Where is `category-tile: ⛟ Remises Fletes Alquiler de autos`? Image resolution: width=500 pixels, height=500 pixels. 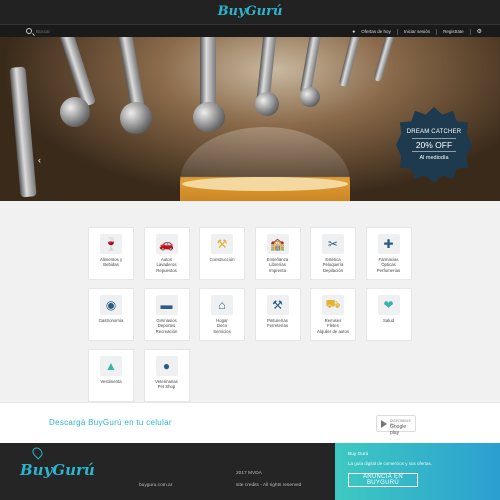
category-tile: ⛟ Remises Fletes Alquiler de autos is located at coordinates (333, 314).